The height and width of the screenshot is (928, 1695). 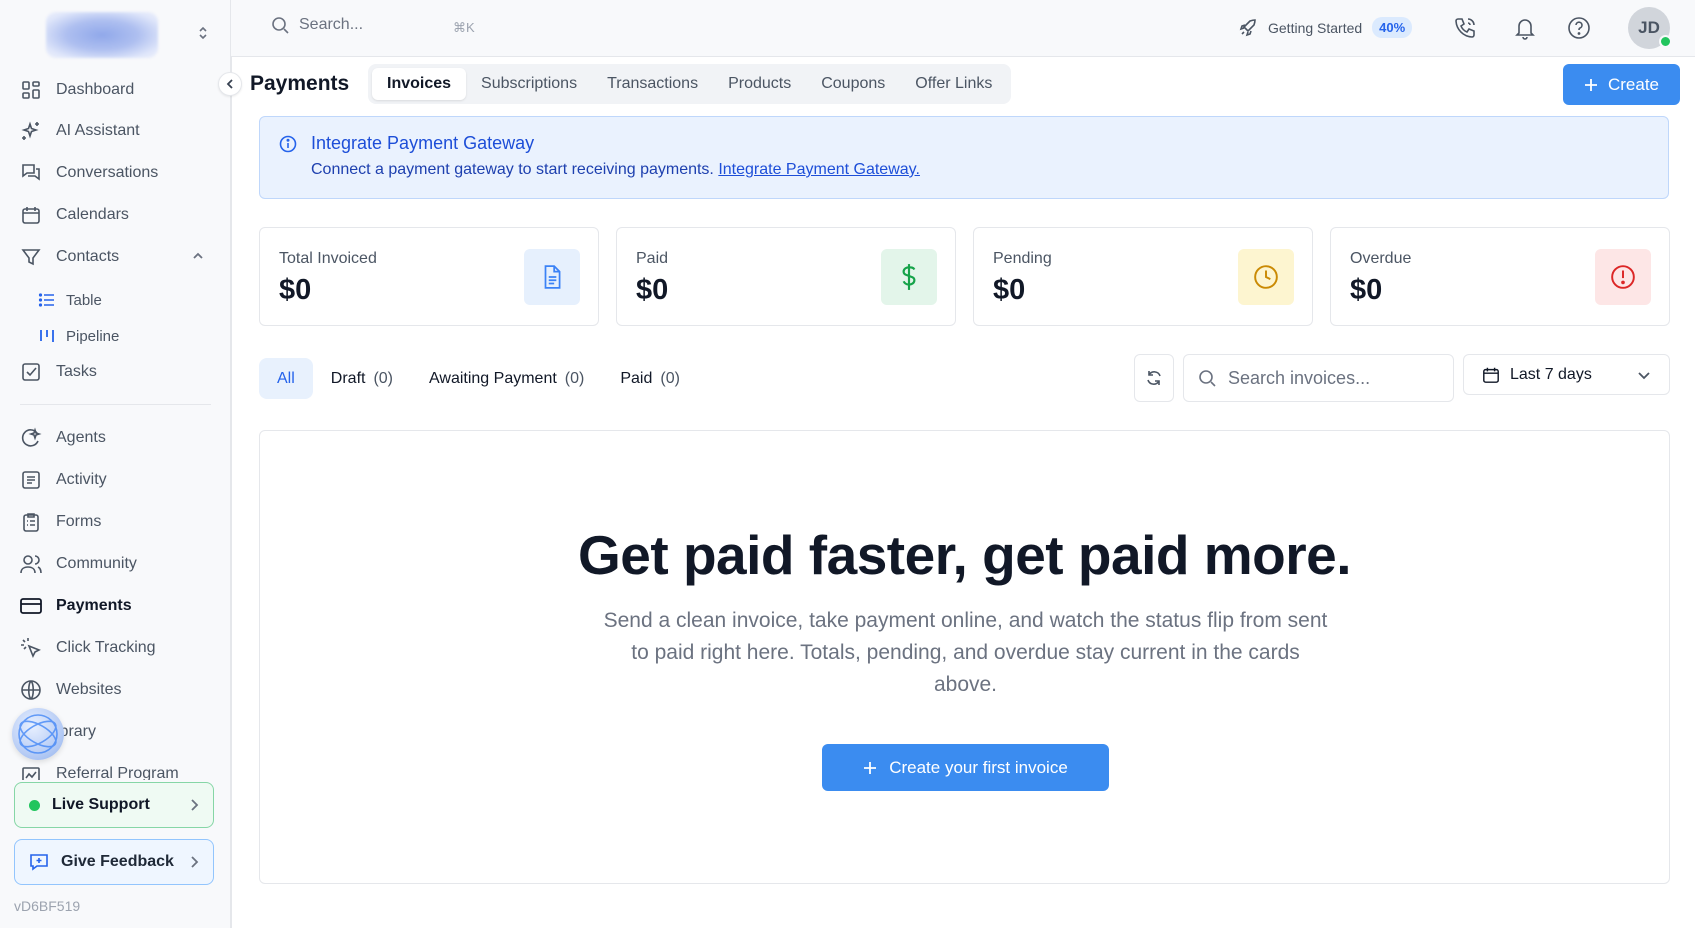 I want to click on filter-label: All, so click(x=286, y=378).